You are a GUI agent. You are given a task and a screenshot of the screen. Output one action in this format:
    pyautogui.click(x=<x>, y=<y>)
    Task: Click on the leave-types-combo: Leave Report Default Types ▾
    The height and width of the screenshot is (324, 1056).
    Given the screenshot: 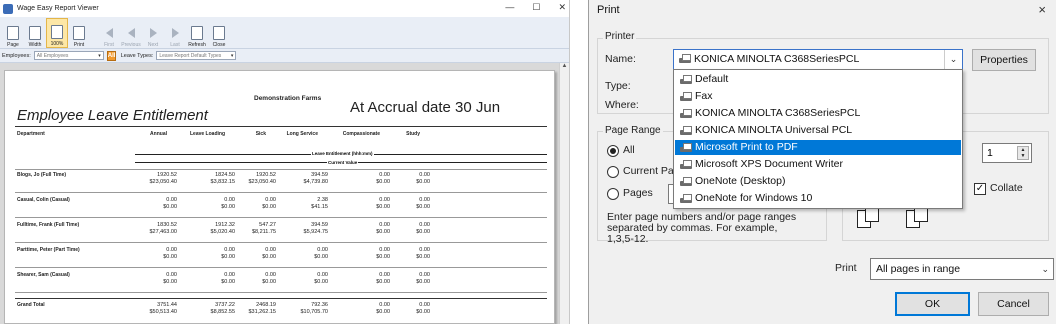 What is the action you would take?
    pyautogui.click(x=196, y=55)
    